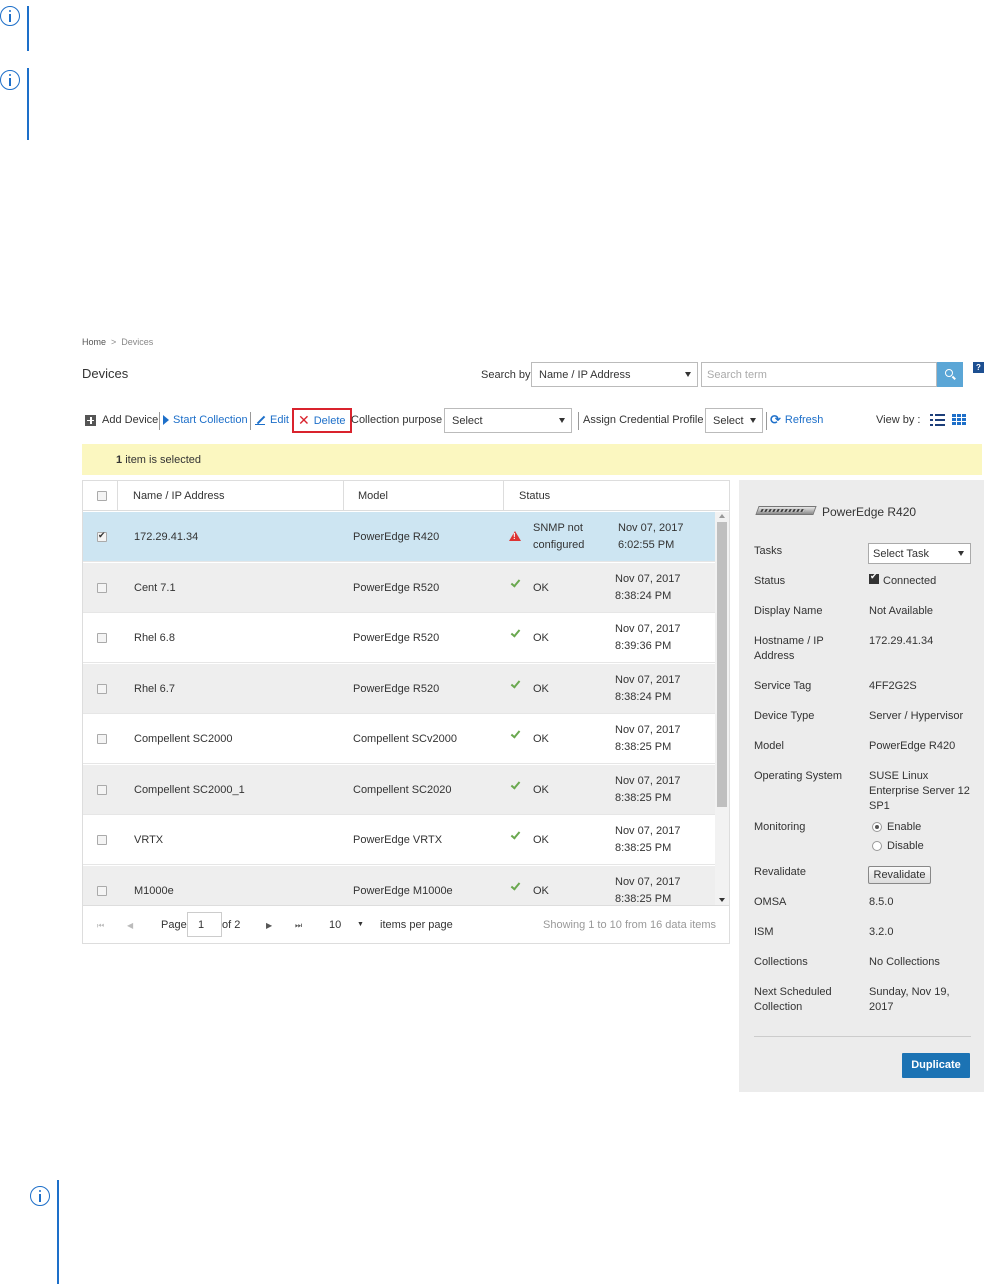  Describe the element at coordinates (783, 686) in the screenshot. I see `service-tag-label: Service Tag` at that location.